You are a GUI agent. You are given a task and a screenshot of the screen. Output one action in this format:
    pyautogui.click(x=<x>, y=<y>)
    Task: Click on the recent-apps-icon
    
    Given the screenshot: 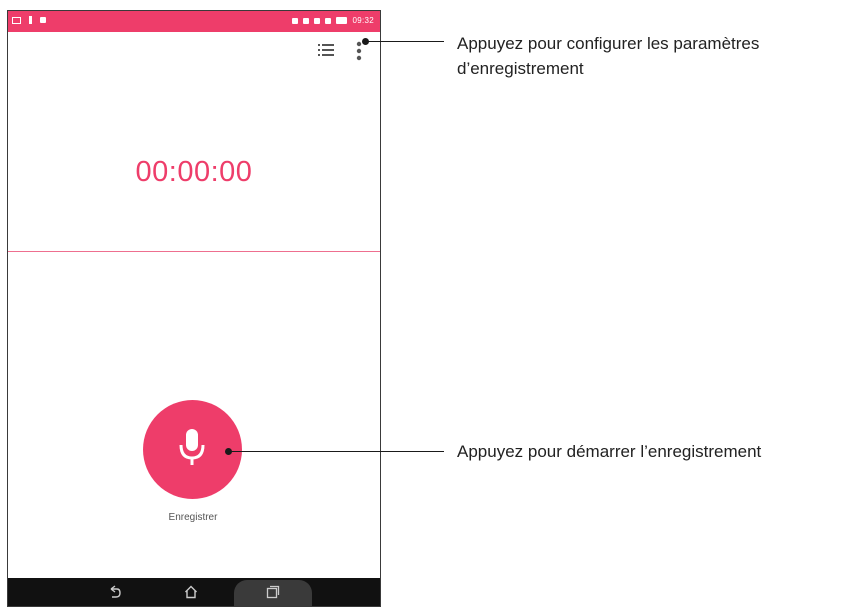 What is the action you would take?
    pyautogui.click(x=273, y=592)
    